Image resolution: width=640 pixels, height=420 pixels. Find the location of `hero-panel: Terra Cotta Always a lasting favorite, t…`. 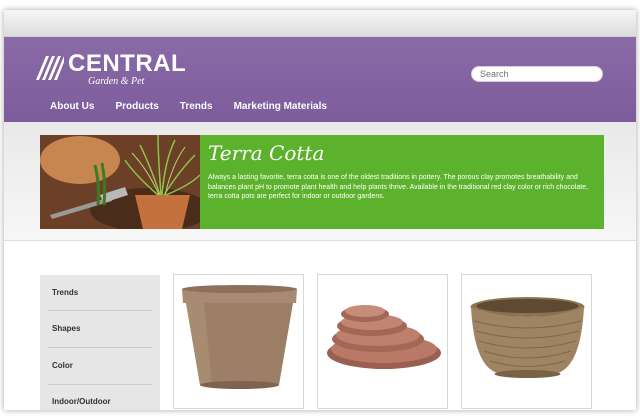

hero-panel: Terra Cotta Always a lasting favorite, t… is located at coordinates (402, 182).